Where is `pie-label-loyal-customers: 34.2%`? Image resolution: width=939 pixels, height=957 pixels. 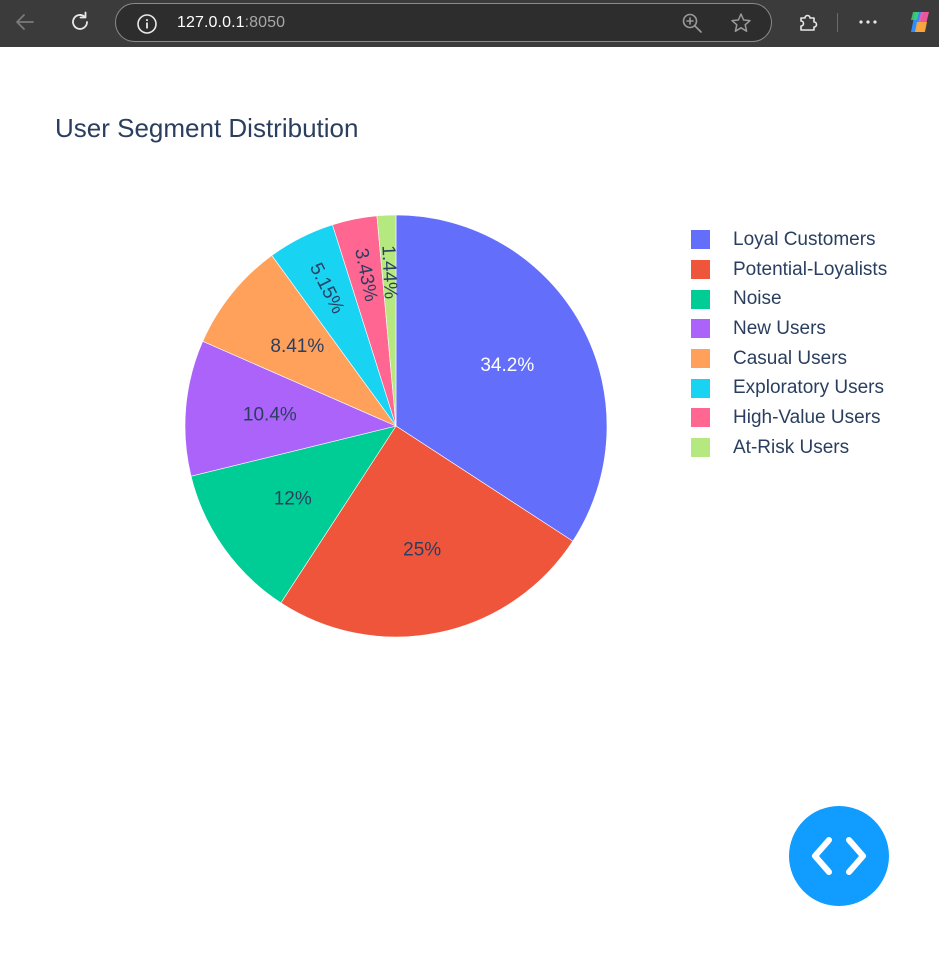 pie-label-loyal-customers: 34.2% is located at coordinates (507, 365).